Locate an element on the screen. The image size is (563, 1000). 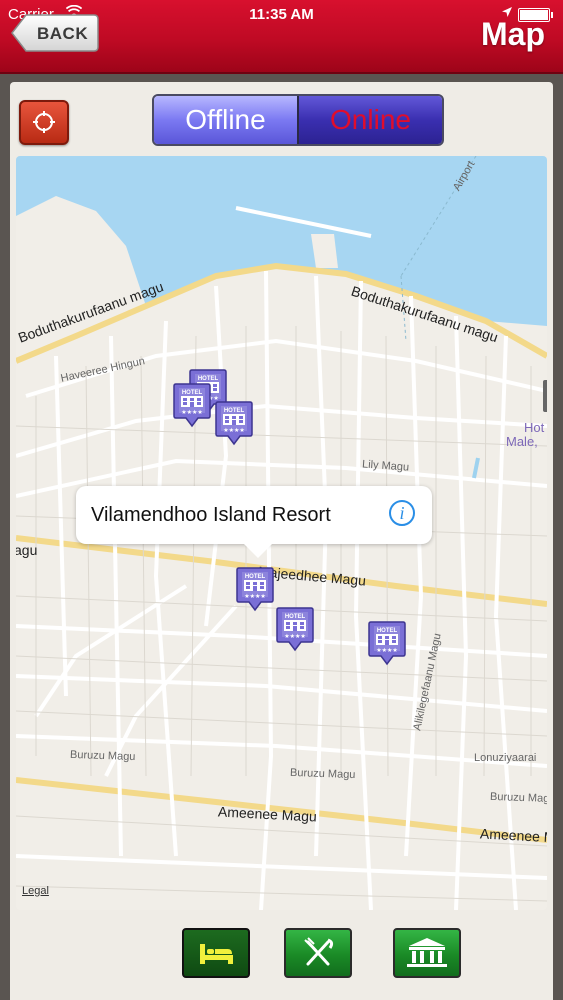
callout-title: Vilamendhoo Island Resort is located at coordinates (211, 515).